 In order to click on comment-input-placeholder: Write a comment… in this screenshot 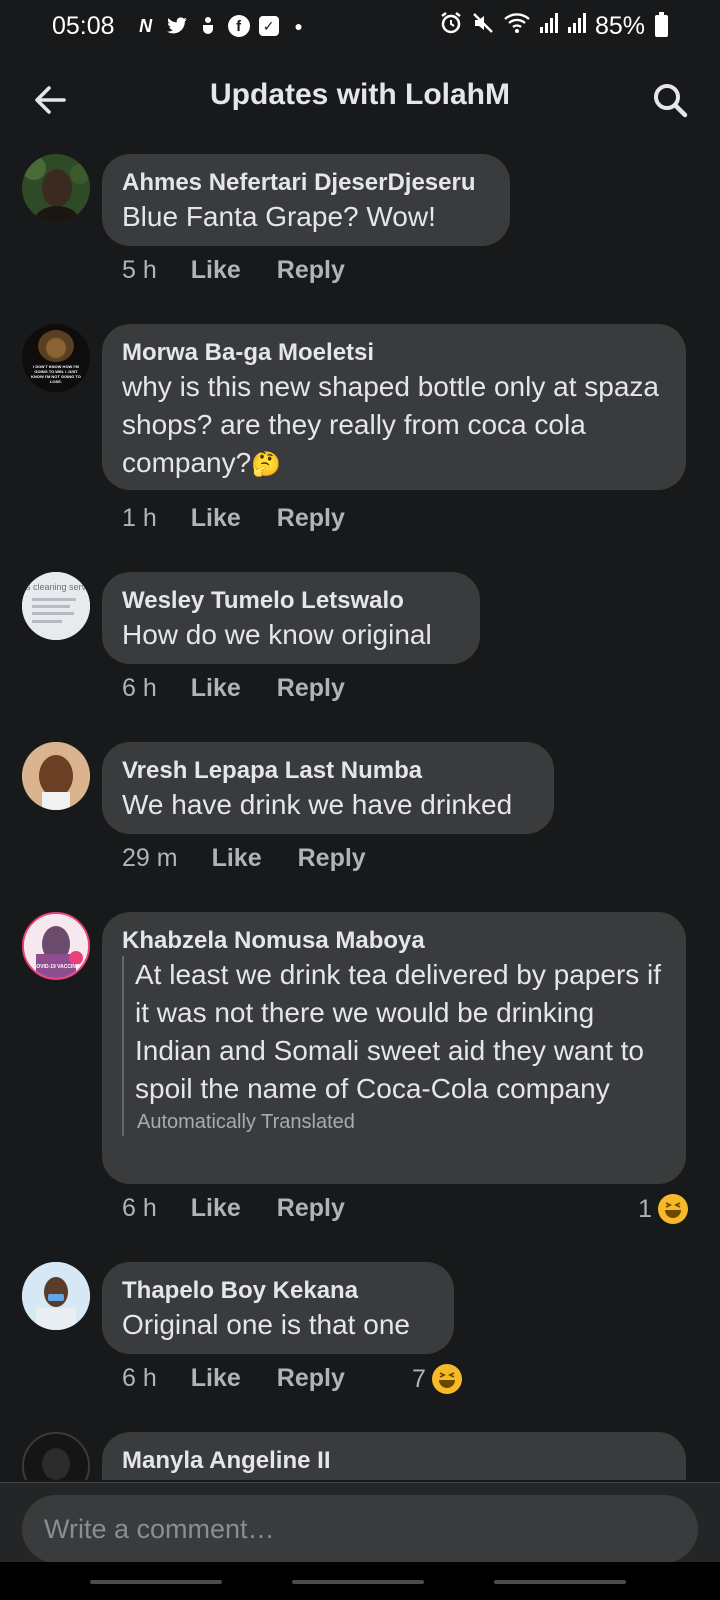, I will do `click(159, 1528)`.